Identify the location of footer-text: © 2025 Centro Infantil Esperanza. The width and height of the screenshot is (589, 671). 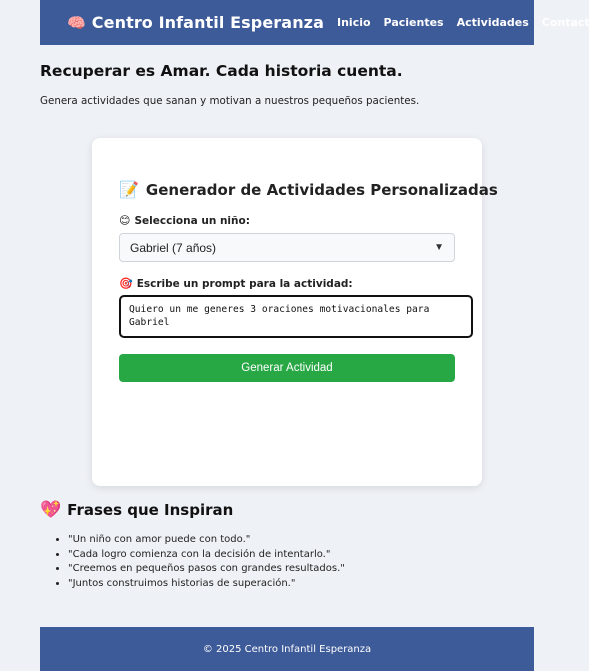
(287, 649).